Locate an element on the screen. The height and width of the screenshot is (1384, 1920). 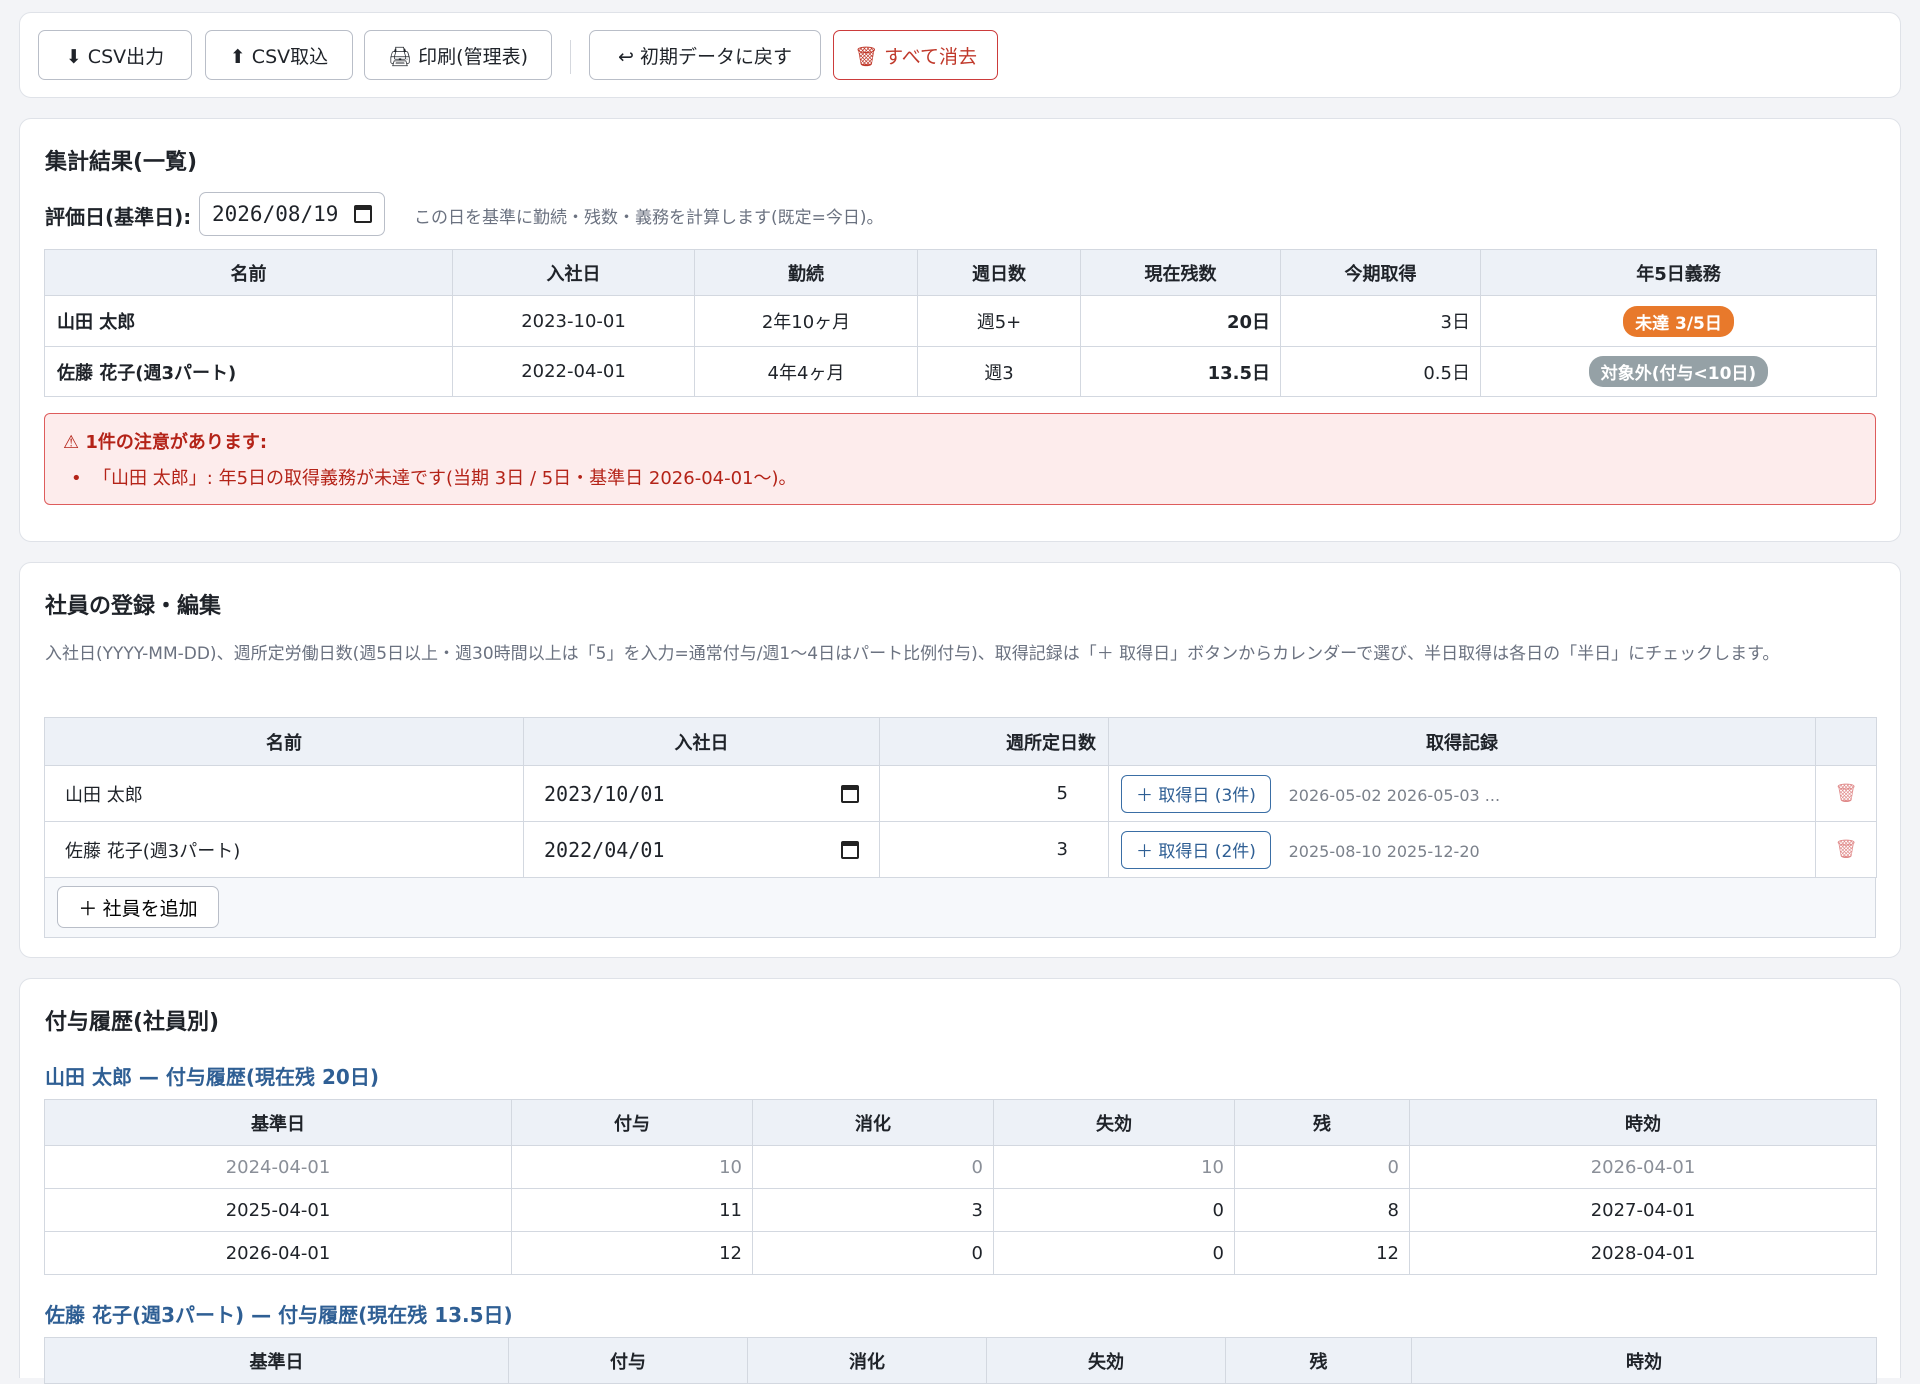
summary-title: 集計結果(一覧) is located at coordinates (121, 162).